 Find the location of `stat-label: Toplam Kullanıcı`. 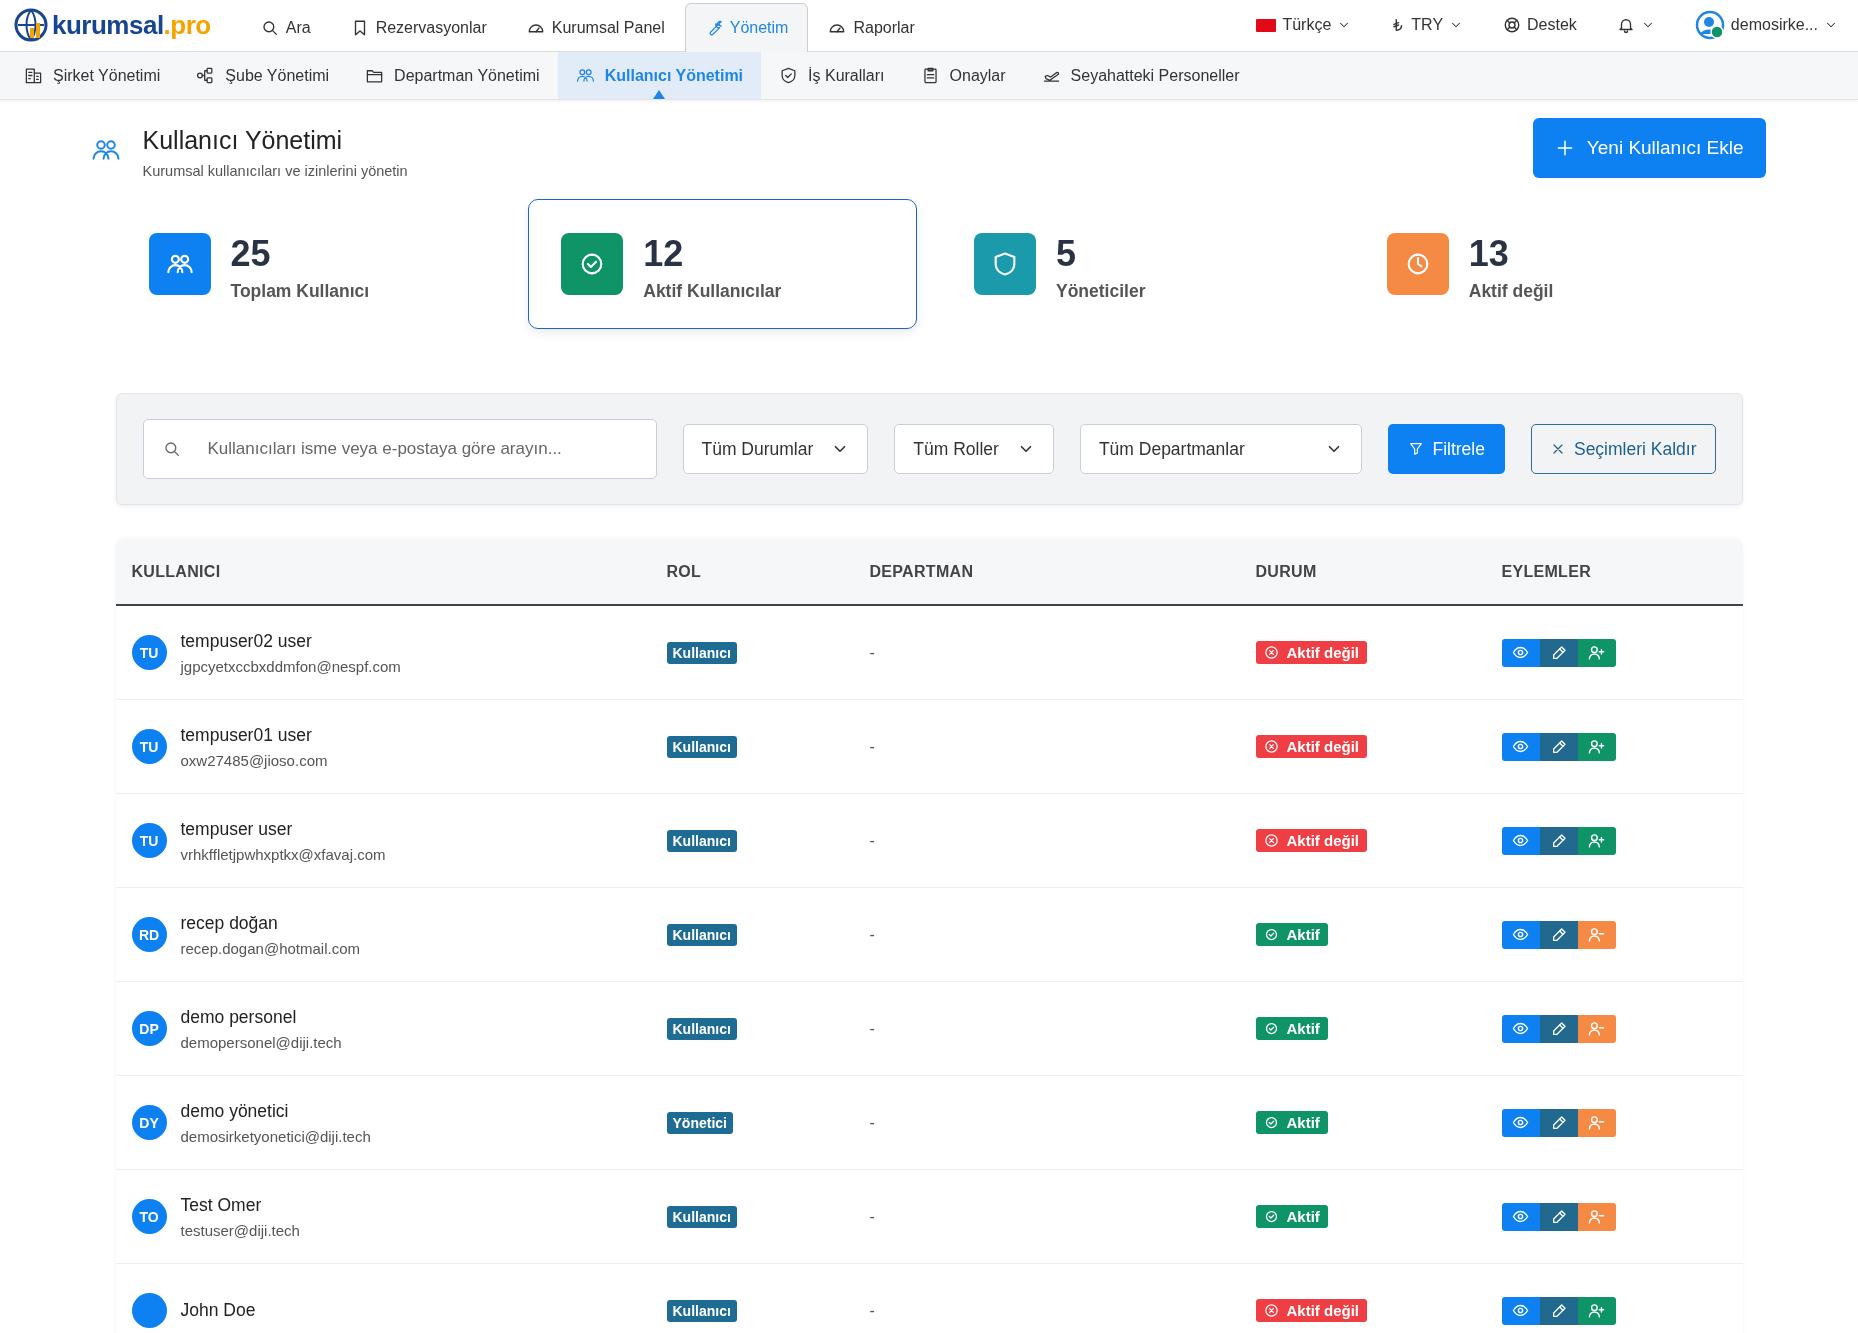

stat-label: Toplam Kullanıcı is located at coordinates (300, 291).